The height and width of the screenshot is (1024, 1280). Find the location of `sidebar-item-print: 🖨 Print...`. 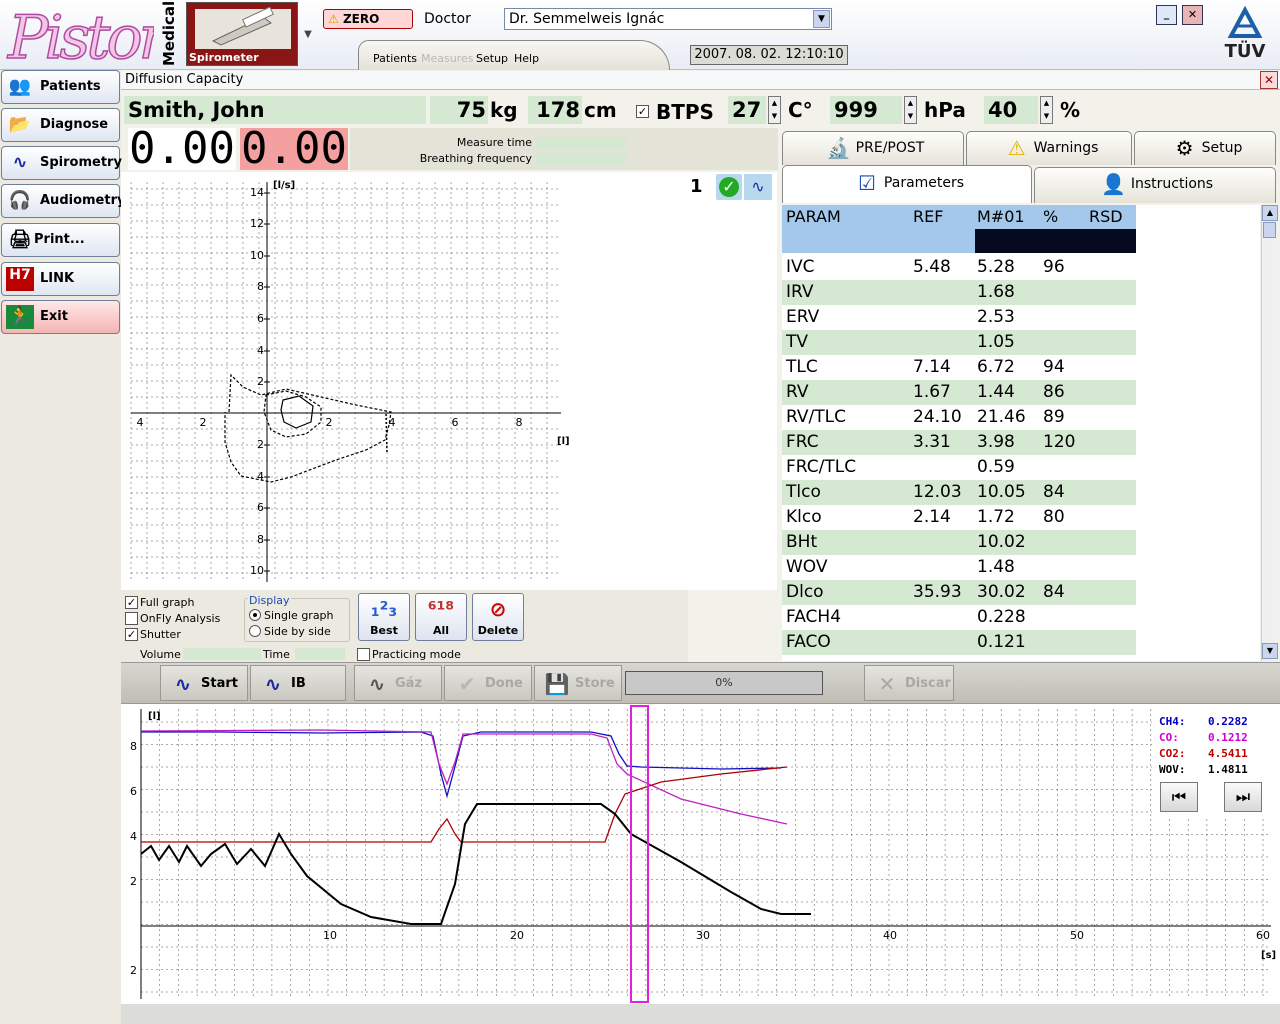

sidebar-item-print: 🖨 Print... is located at coordinates (60, 240).